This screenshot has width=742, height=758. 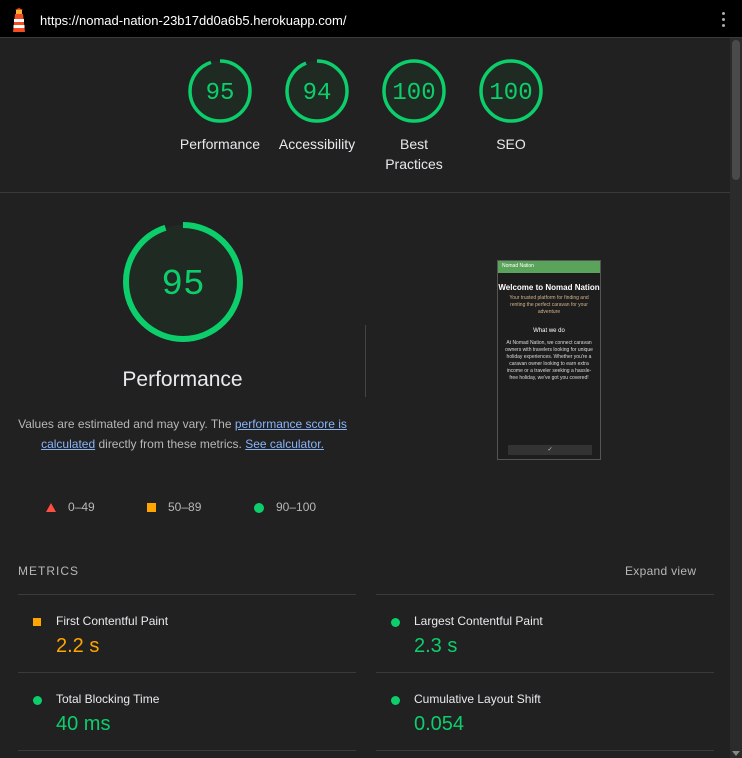 What do you see at coordinates (724, 21) in the screenshot?
I see `kebab-menu-icon` at bounding box center [724, 21].